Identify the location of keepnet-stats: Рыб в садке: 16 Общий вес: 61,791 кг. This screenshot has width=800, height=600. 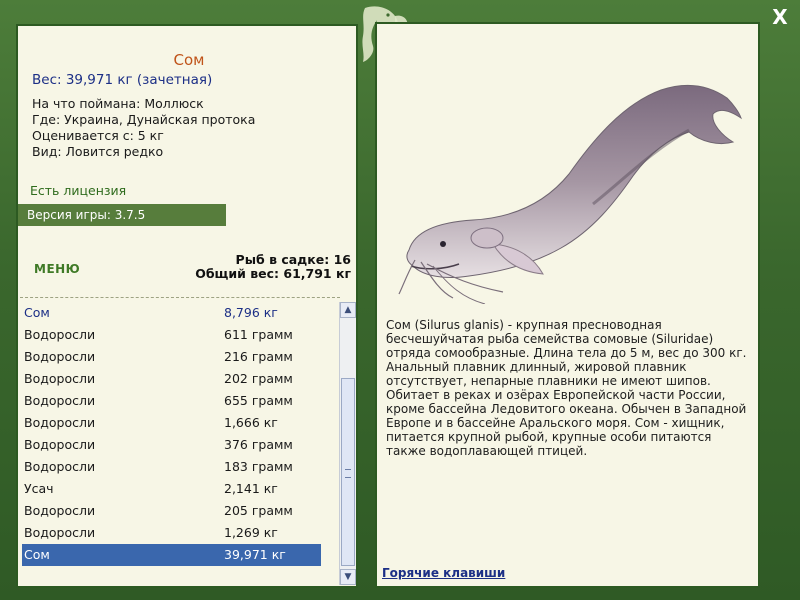
(273, 267).